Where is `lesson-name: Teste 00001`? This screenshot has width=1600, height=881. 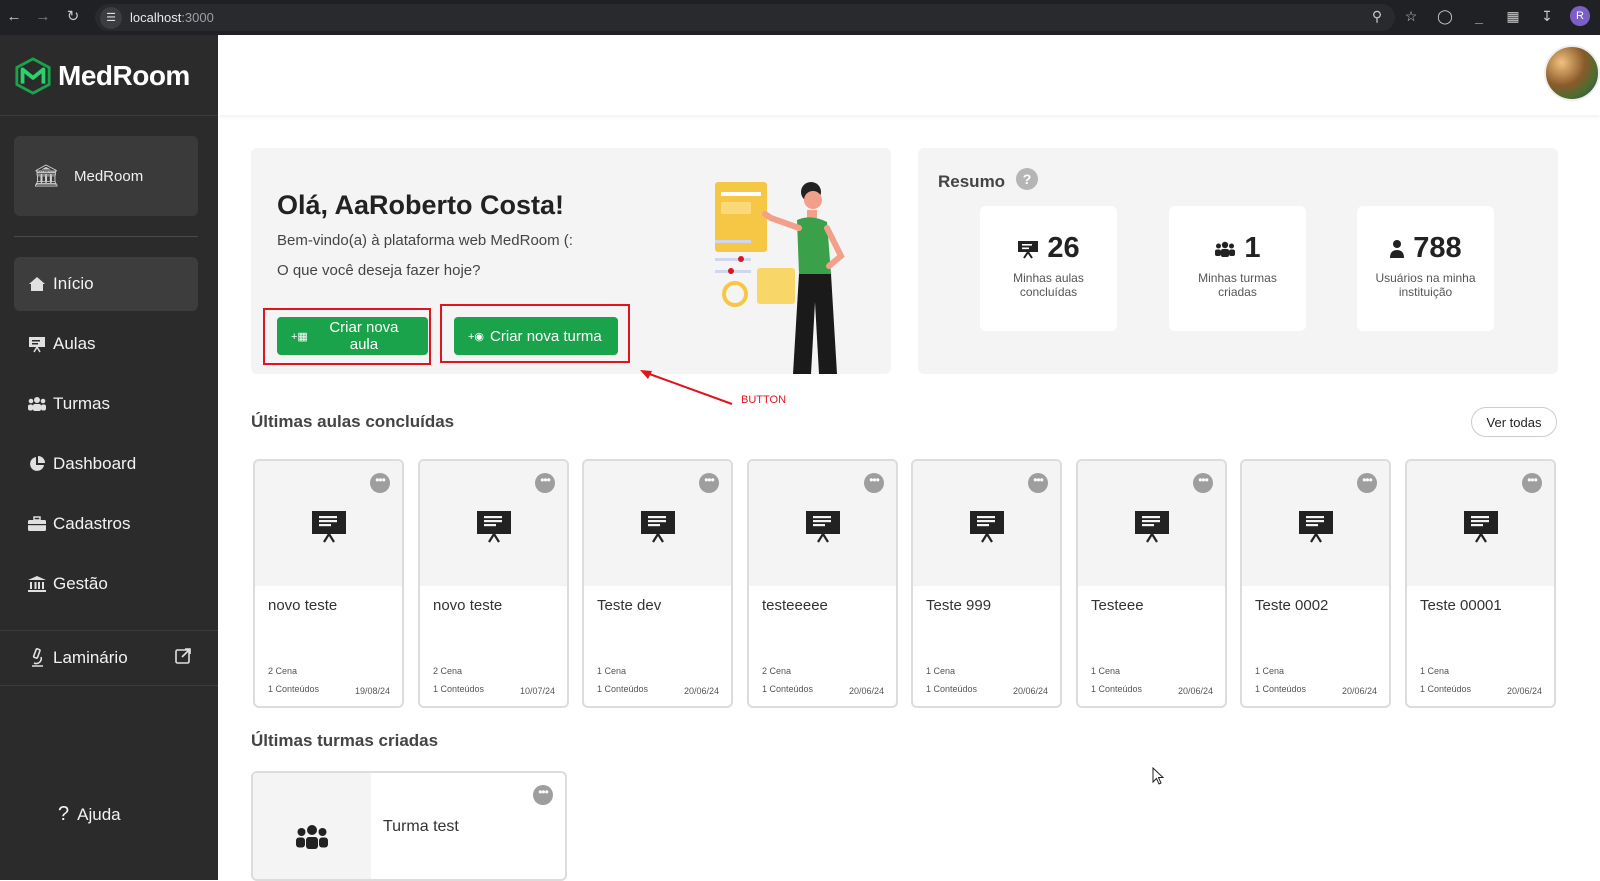 lesson-name: Teste 00001 is located at coordinates (1461, 605).